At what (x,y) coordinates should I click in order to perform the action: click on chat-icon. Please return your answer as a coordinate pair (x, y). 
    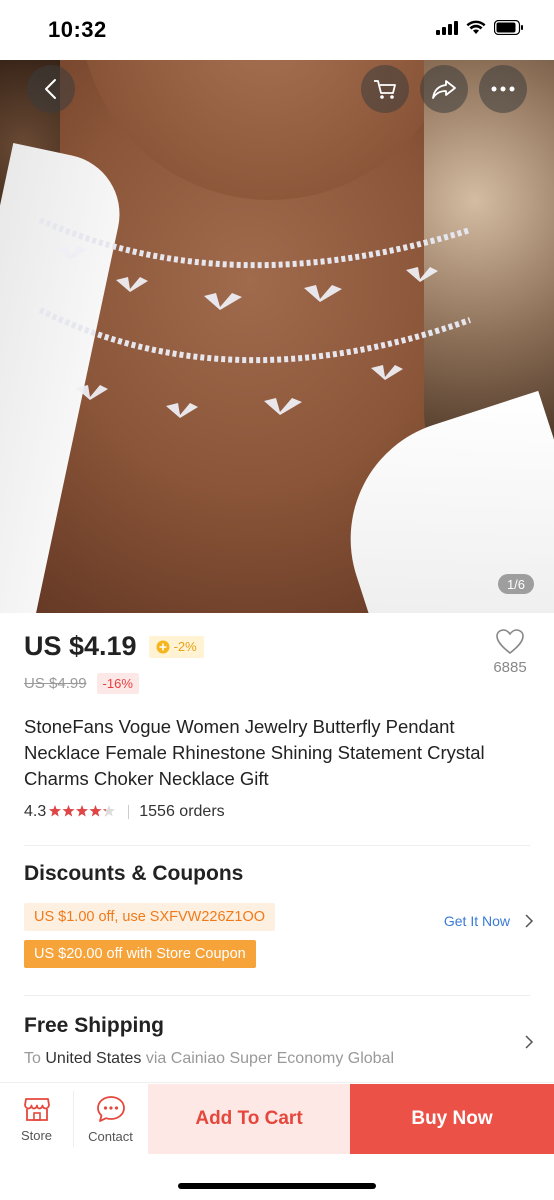
    Looking at the image, I should click on (110, 1108).